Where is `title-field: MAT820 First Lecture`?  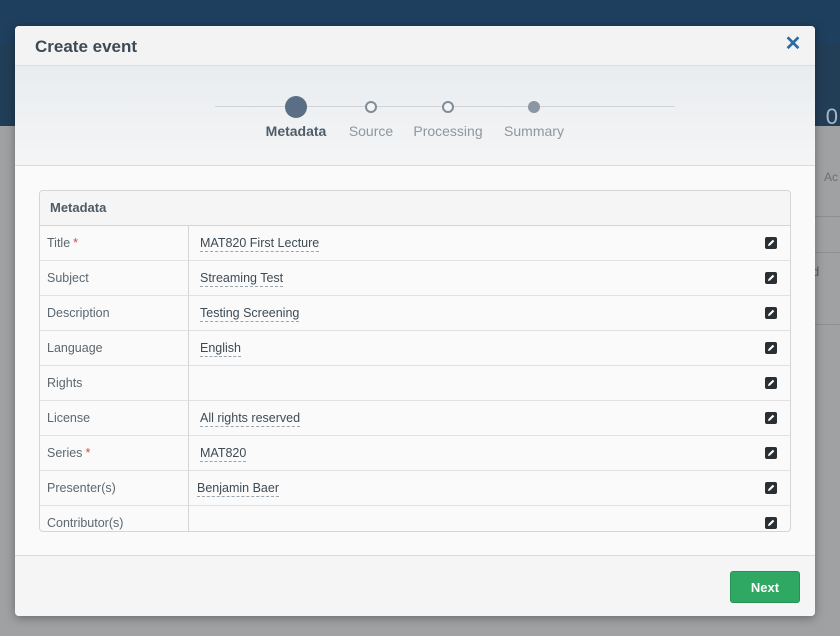
title-field: MAT820 First Lecture is located at coordinates (260, 243).